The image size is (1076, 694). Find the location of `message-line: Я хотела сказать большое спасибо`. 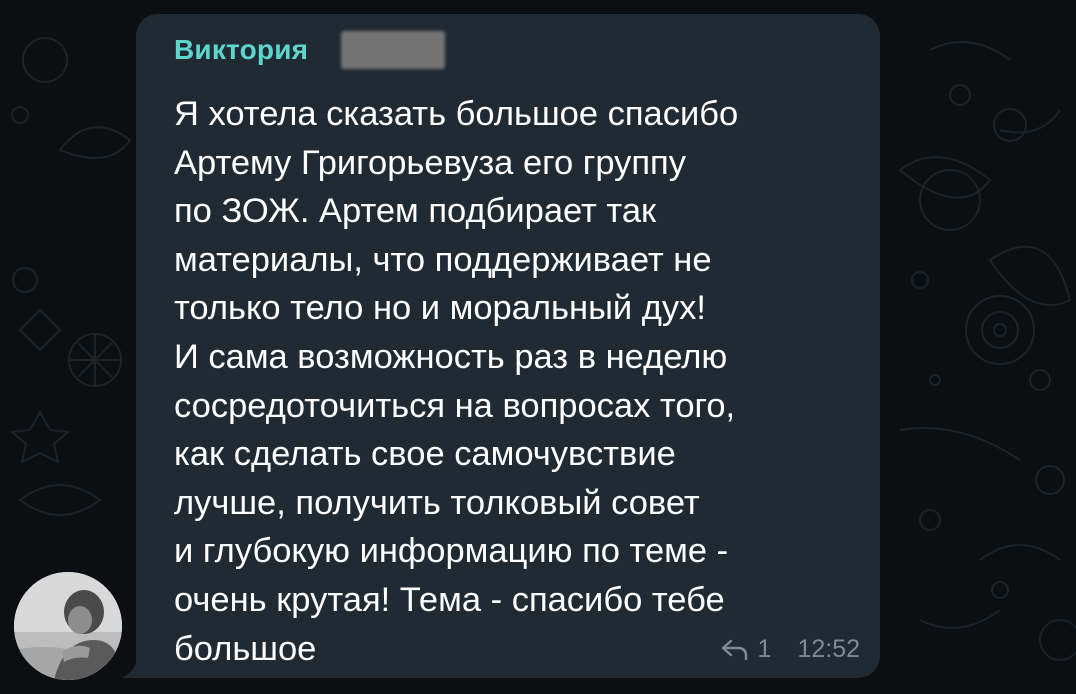

message-line: Я хотела сказать большое спасибо is located at coordinates (456, 114).